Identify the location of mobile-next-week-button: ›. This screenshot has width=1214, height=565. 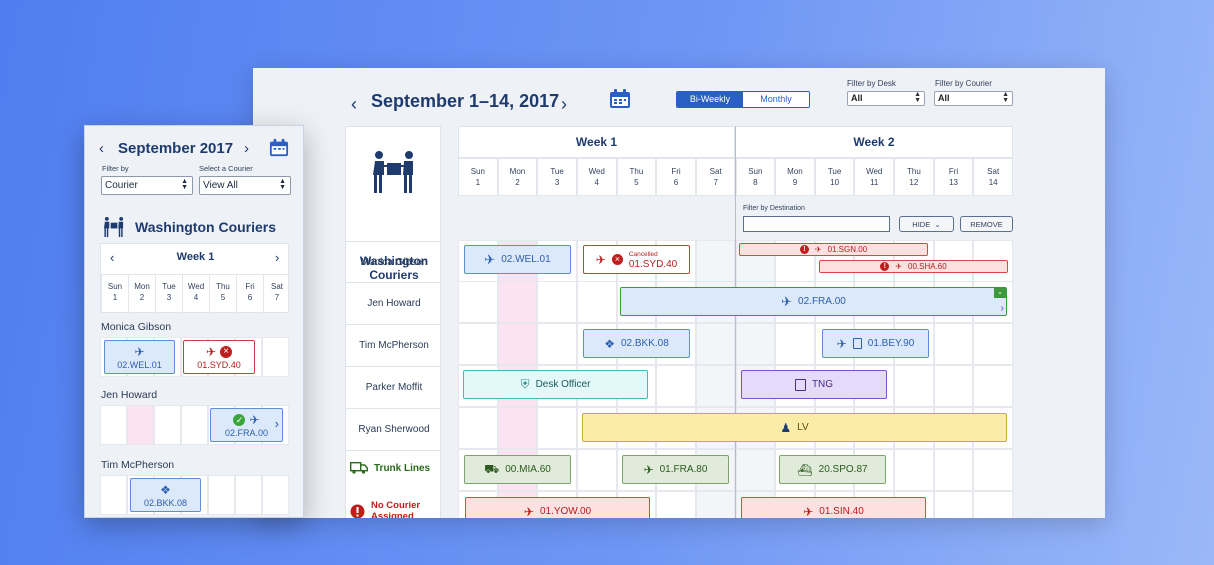
(277, 257).